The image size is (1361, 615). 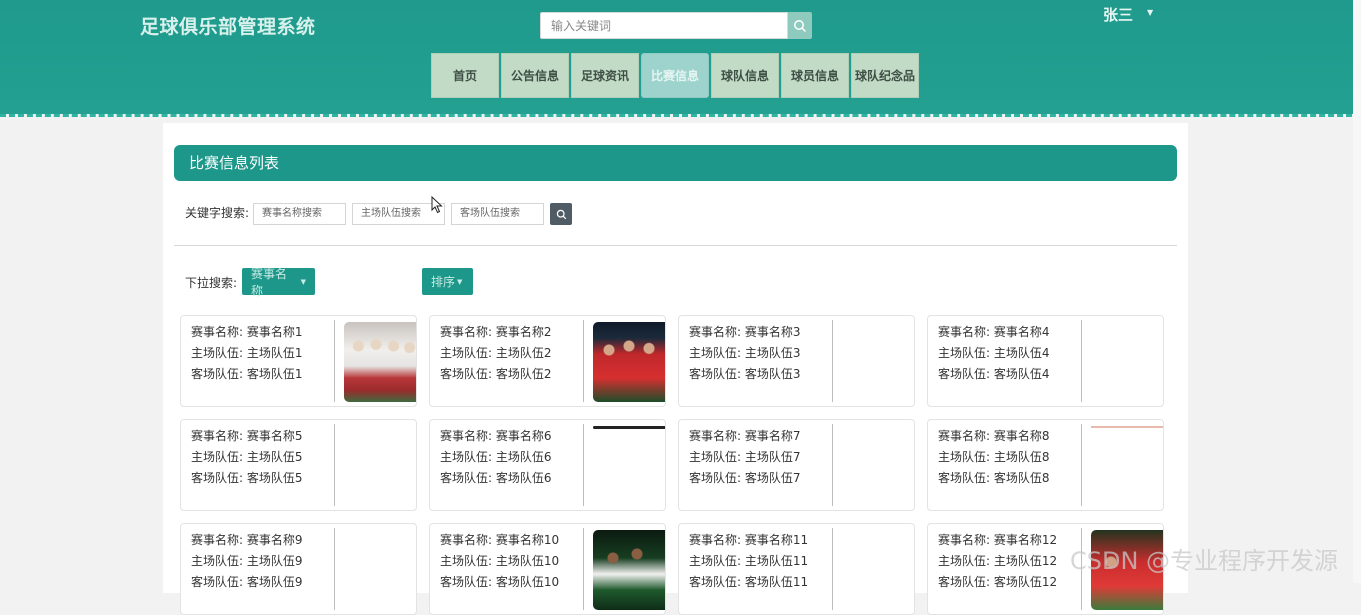 I want to click on away-team-text: 客场队伍: 客场队伍8, so click(x=994, y=478).